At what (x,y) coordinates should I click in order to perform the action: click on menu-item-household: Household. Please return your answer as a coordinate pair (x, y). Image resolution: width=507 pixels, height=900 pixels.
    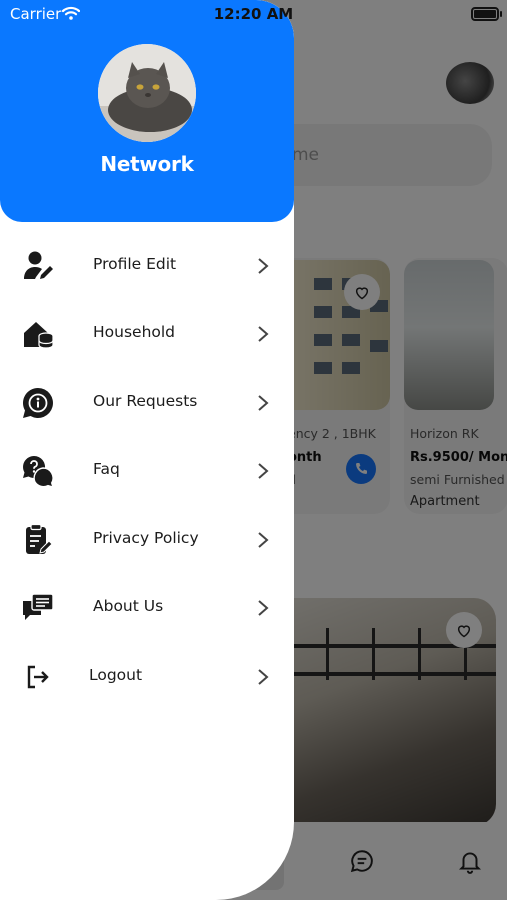
    Looking at the image, I should click on (147, 334).